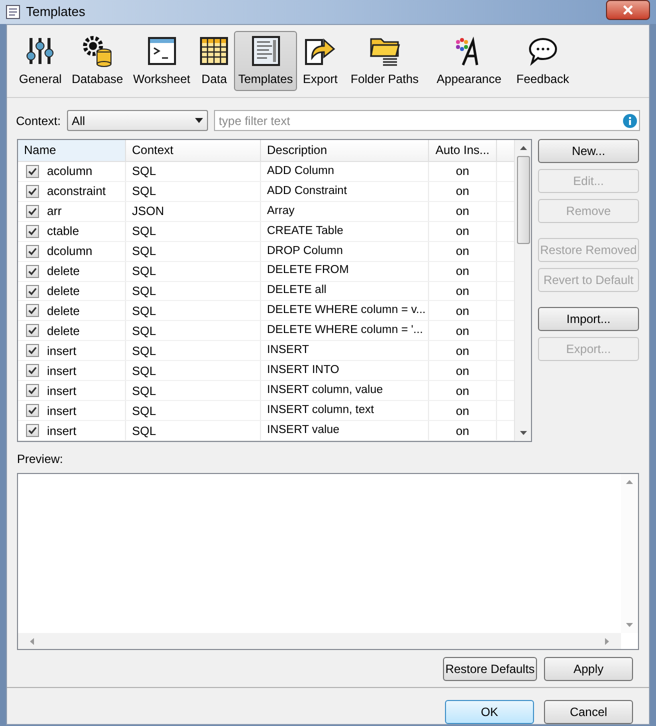 The height and width of the screenshot is (726, 656). What do you see at coordinates (69, 171) in the screenshot?
I see `template-name: acolumn` at bounding box center [69, 171].